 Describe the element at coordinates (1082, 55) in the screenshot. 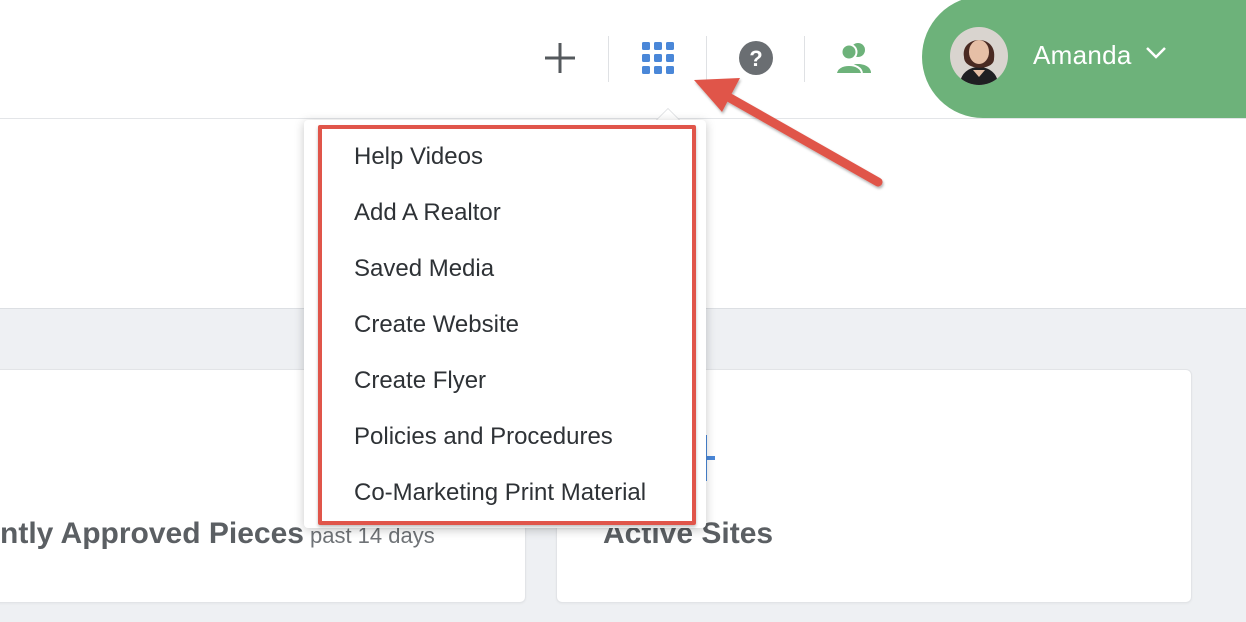

I see `user-name: Amanda` at that location.